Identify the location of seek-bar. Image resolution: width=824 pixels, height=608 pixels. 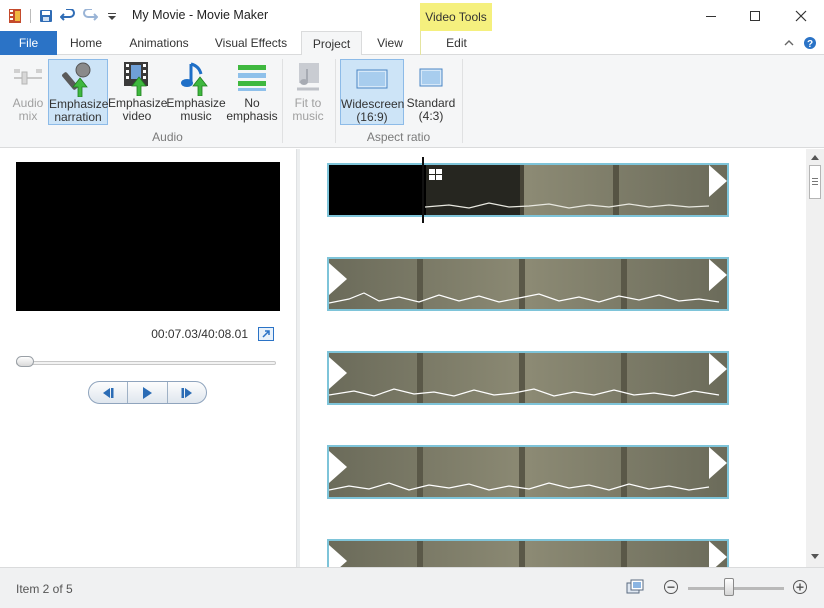
(146, 363).